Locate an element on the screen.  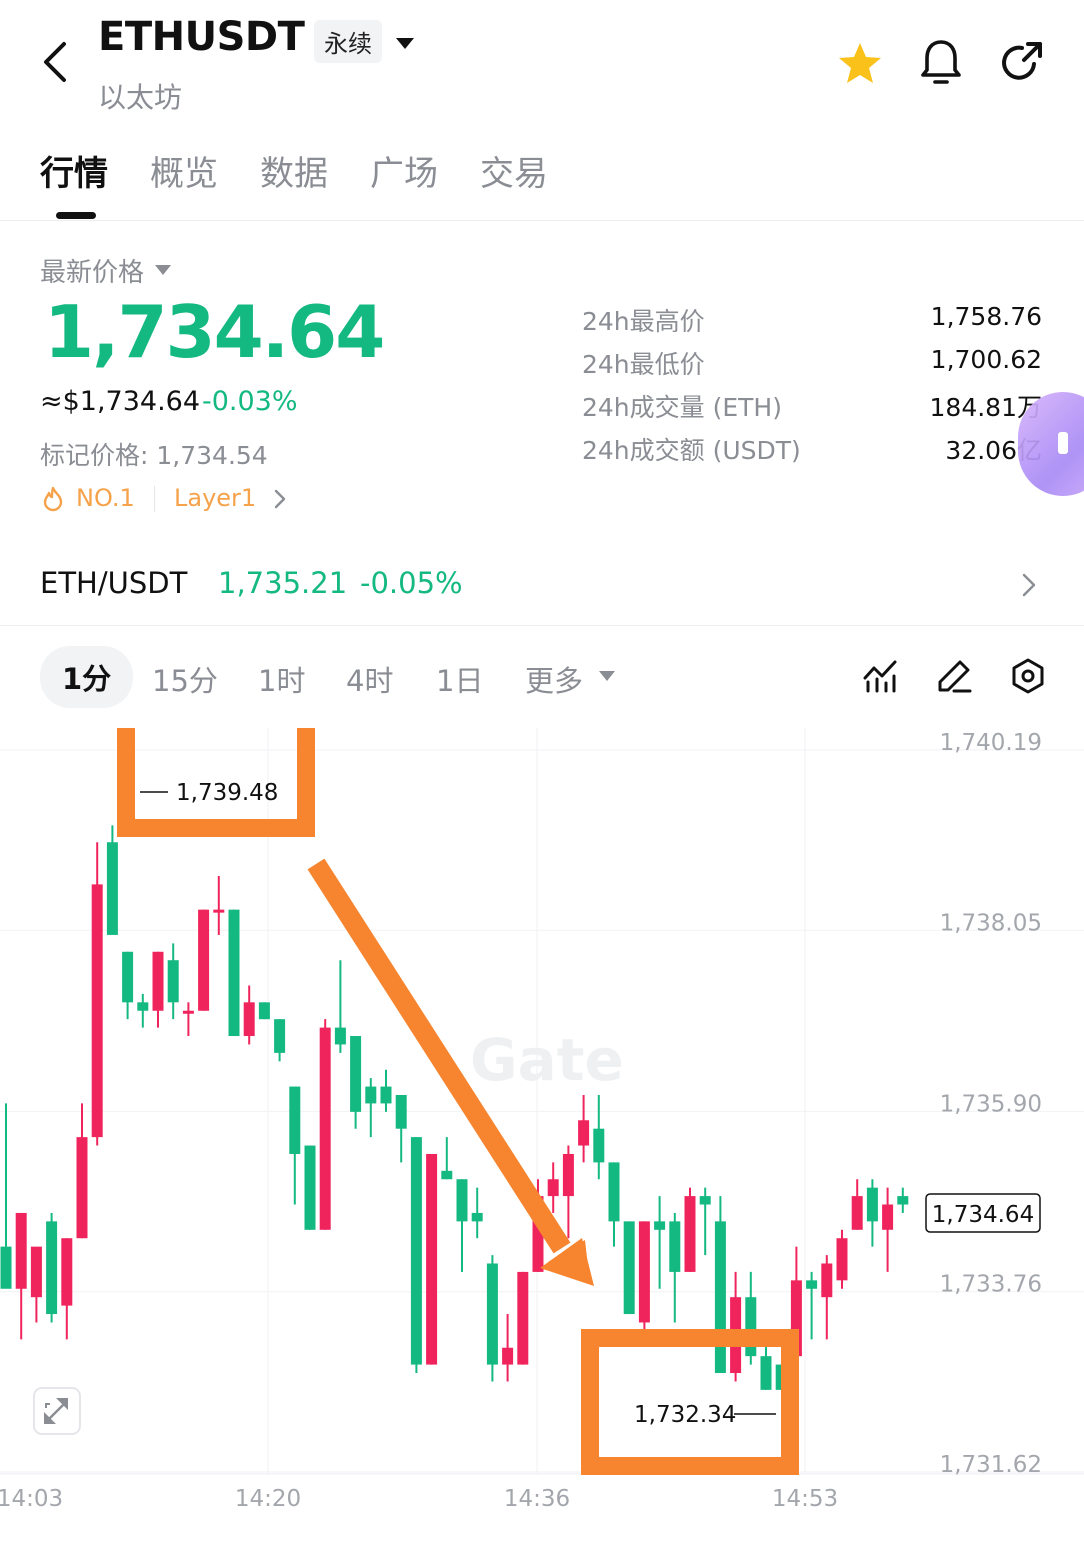
draw-icon is located at coordinates (954, 676).